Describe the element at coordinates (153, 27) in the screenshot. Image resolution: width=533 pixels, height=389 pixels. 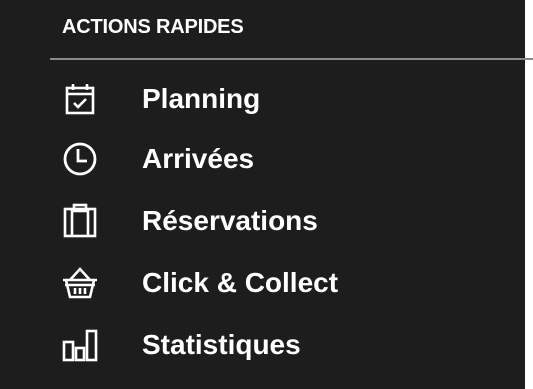
I see `panel-title: ACTIONS RAPIDES` at that location.